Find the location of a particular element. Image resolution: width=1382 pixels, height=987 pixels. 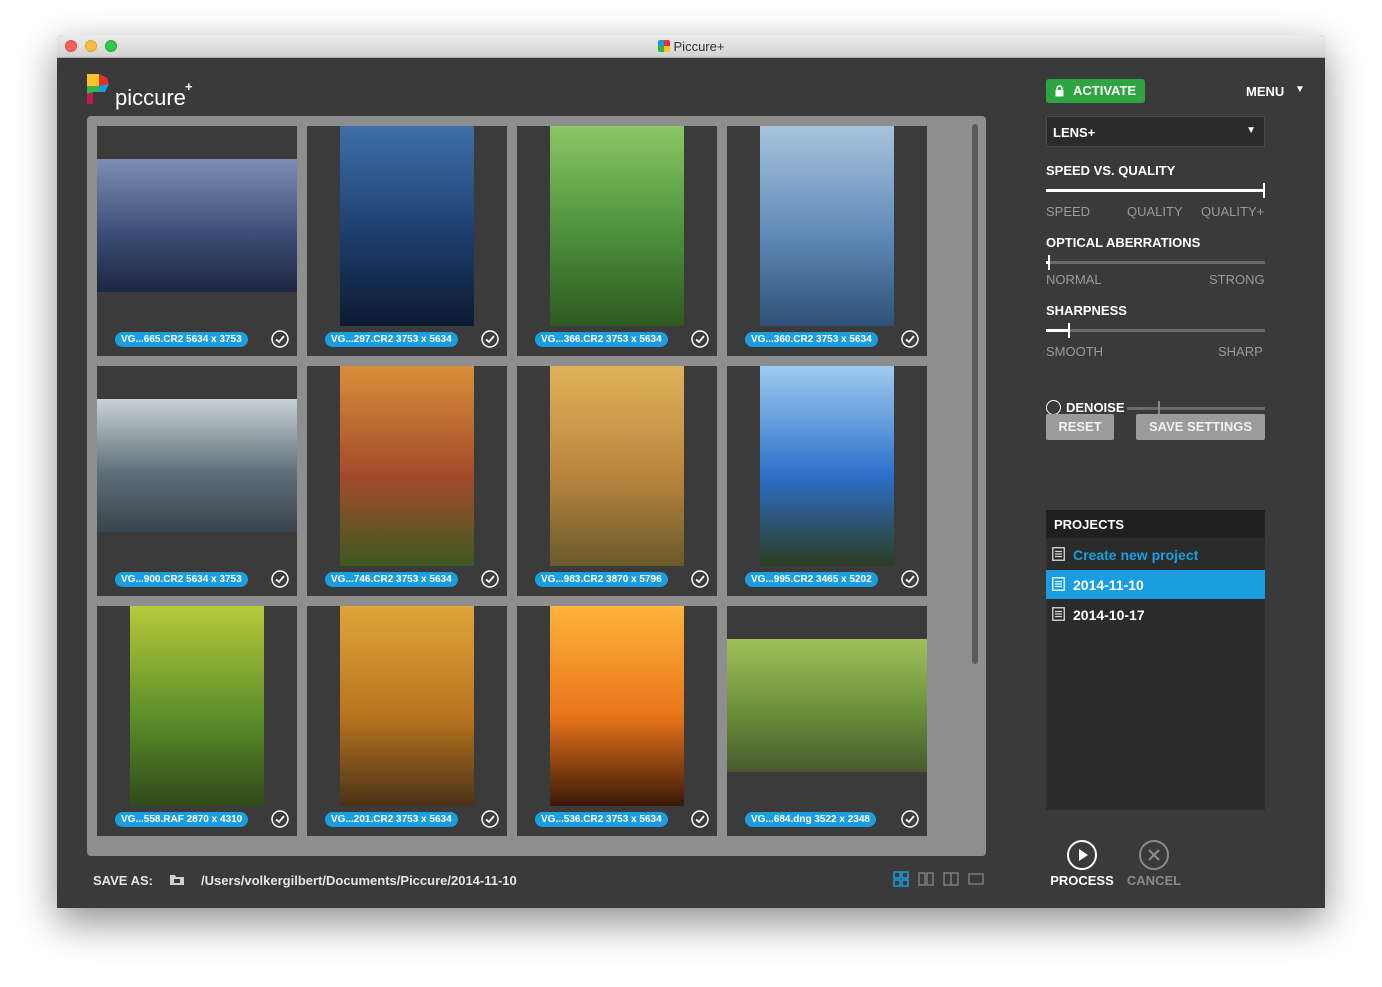

image-tile: VG...900.CR2 5634 x 3753 is located at coordinates (197, 481).